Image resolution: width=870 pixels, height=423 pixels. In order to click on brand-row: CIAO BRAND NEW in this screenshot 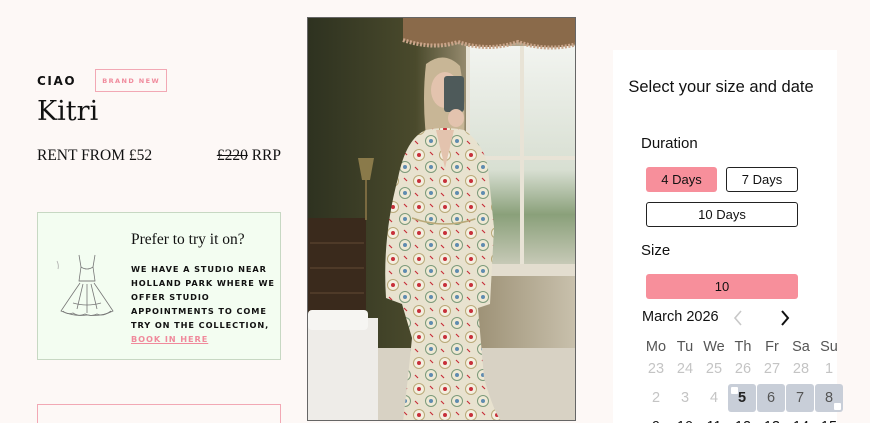, I will do `click(102, 80)`.